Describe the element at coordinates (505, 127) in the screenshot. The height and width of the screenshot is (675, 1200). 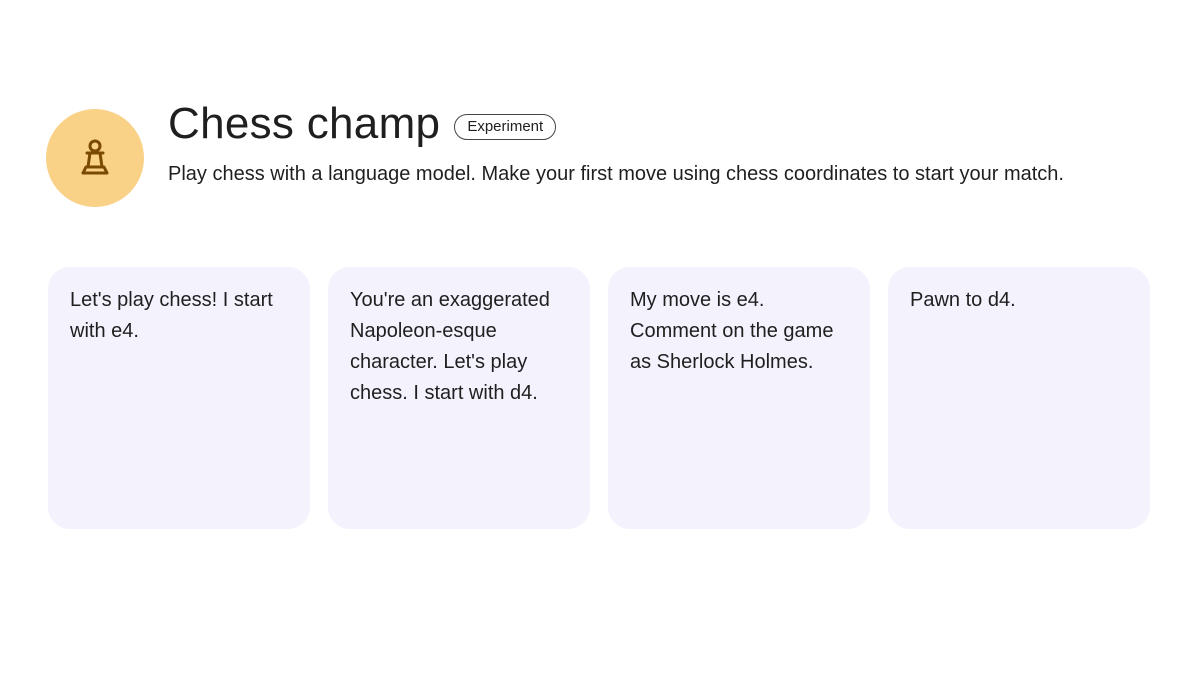
I see `experiment-badge: Experiment` at that location.